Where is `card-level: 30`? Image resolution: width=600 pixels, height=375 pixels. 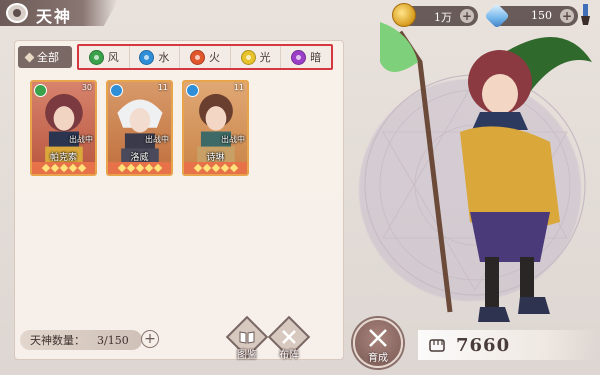 card-level: 30 is located at coordinates (86, 87).